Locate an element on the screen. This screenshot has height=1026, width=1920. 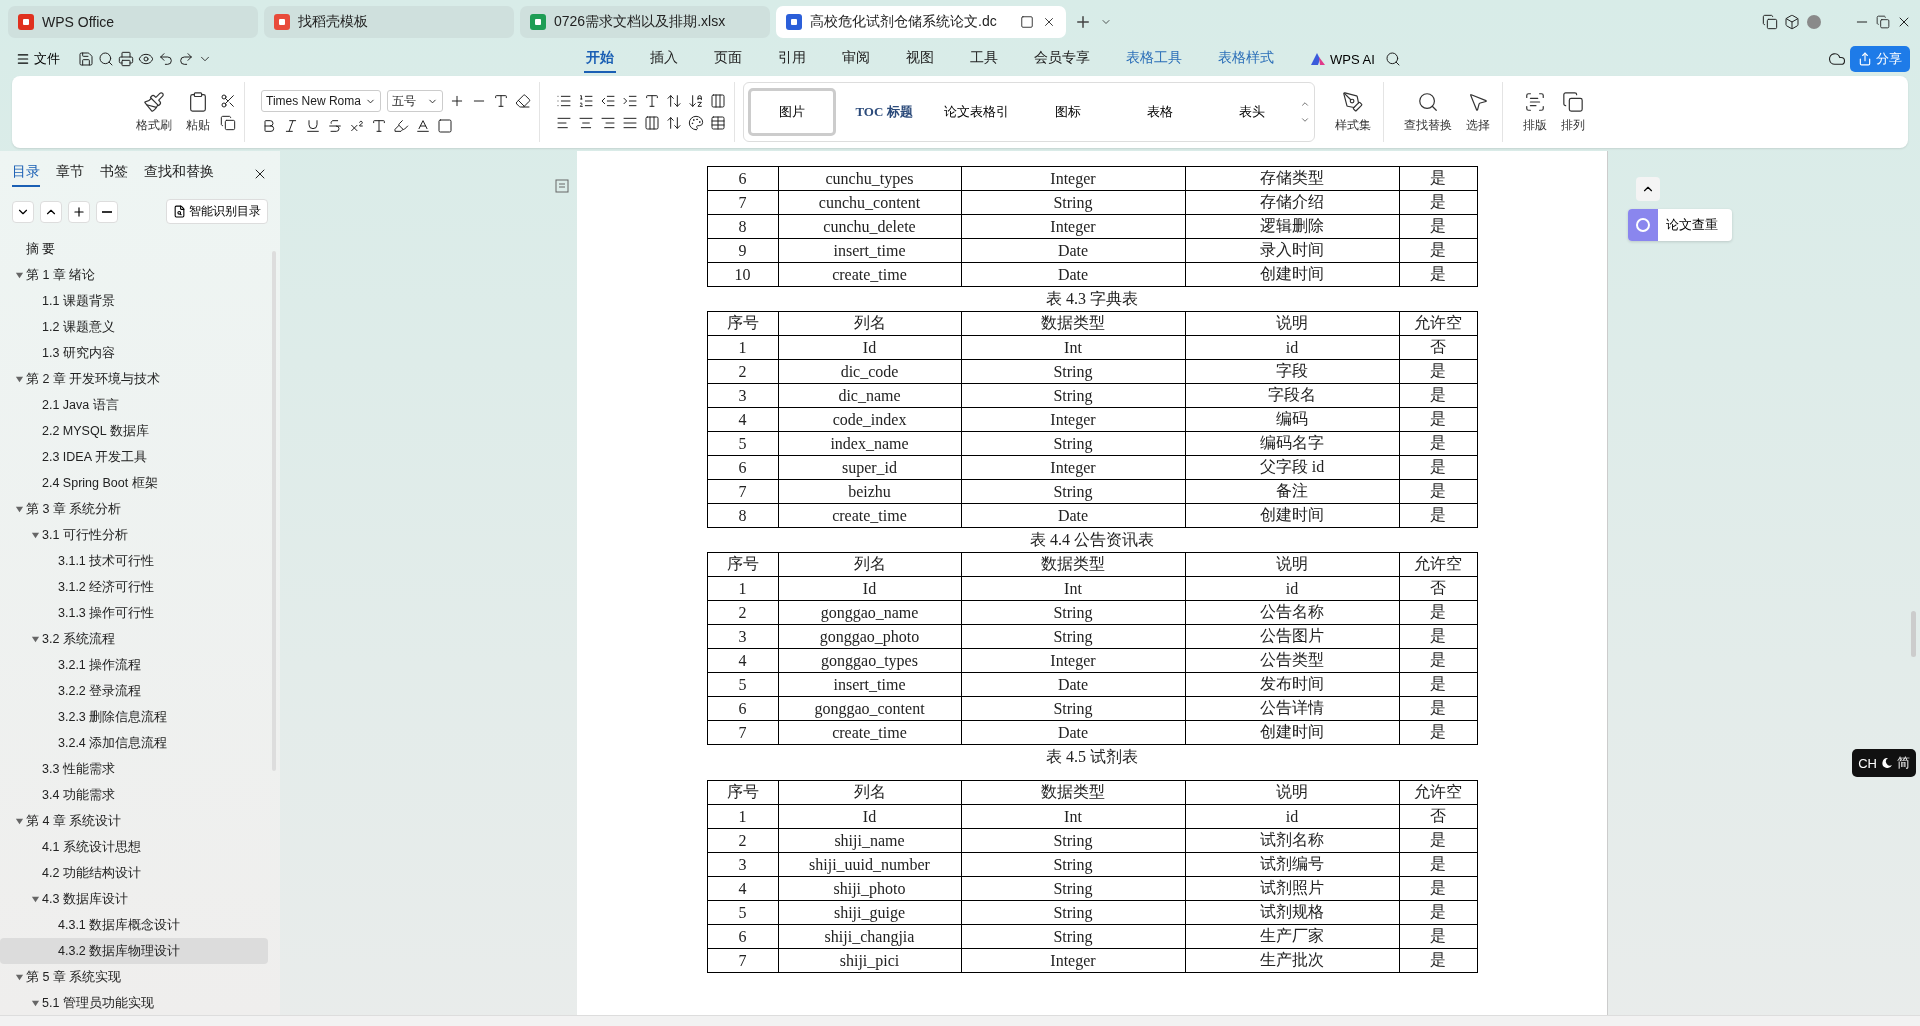
sidebar-tab: 查找和替换 is located at coordinates (179, 174).